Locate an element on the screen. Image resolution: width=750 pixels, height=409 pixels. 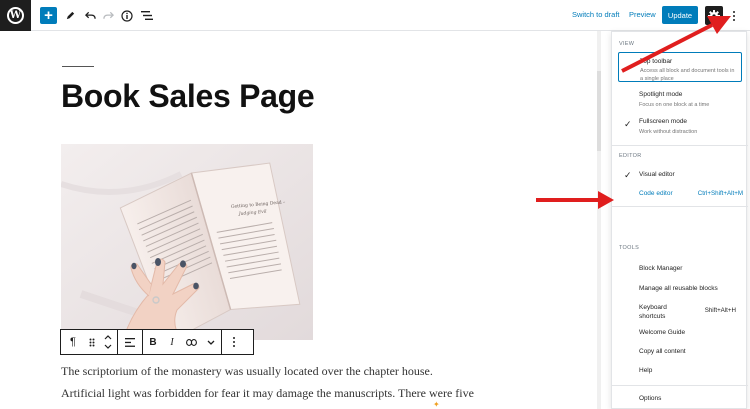
annotation-arrow-to-menu is located at coordinates (676, 44).